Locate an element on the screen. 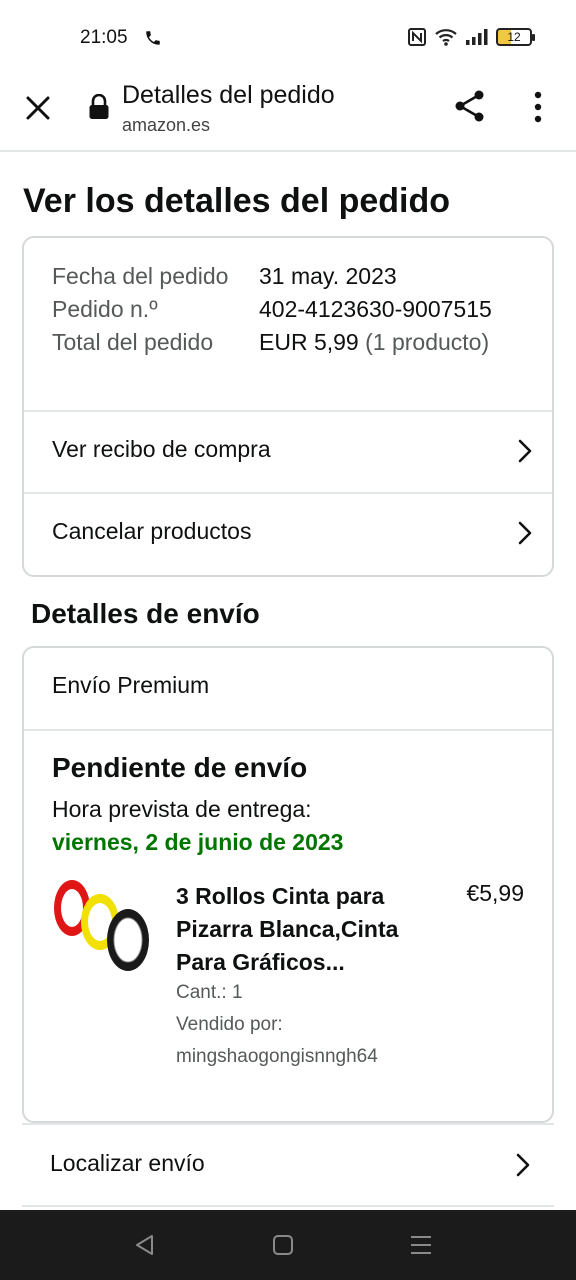 Image resolution: width=576 pixels, height=1280 pixels. view-receipt-label: Ver recibo de compra is located at coordinates (161, 449).